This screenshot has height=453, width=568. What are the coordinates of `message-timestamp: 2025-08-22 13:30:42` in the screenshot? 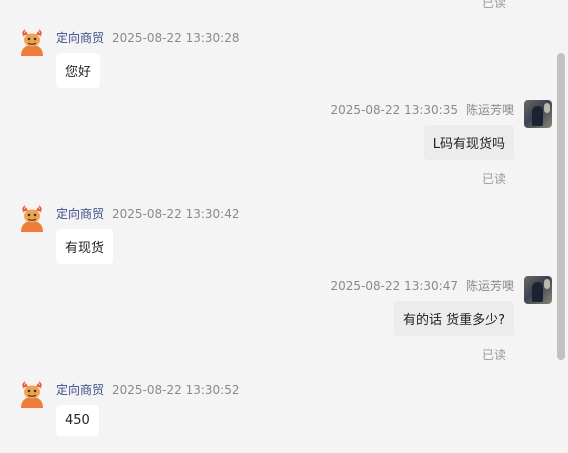 It's located at (176, 214).